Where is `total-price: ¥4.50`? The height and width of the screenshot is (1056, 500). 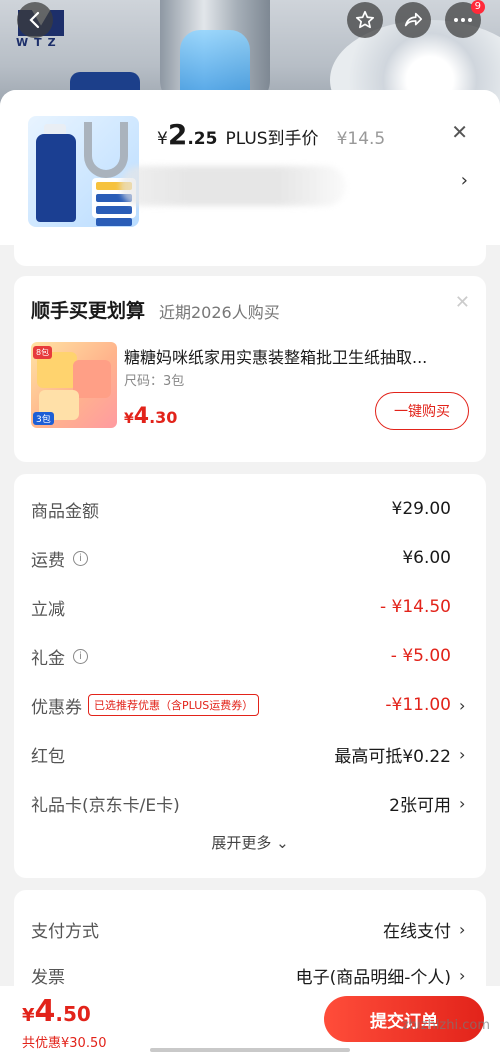
total-price: ¥4.50 is located at coordinates (56, 1011).